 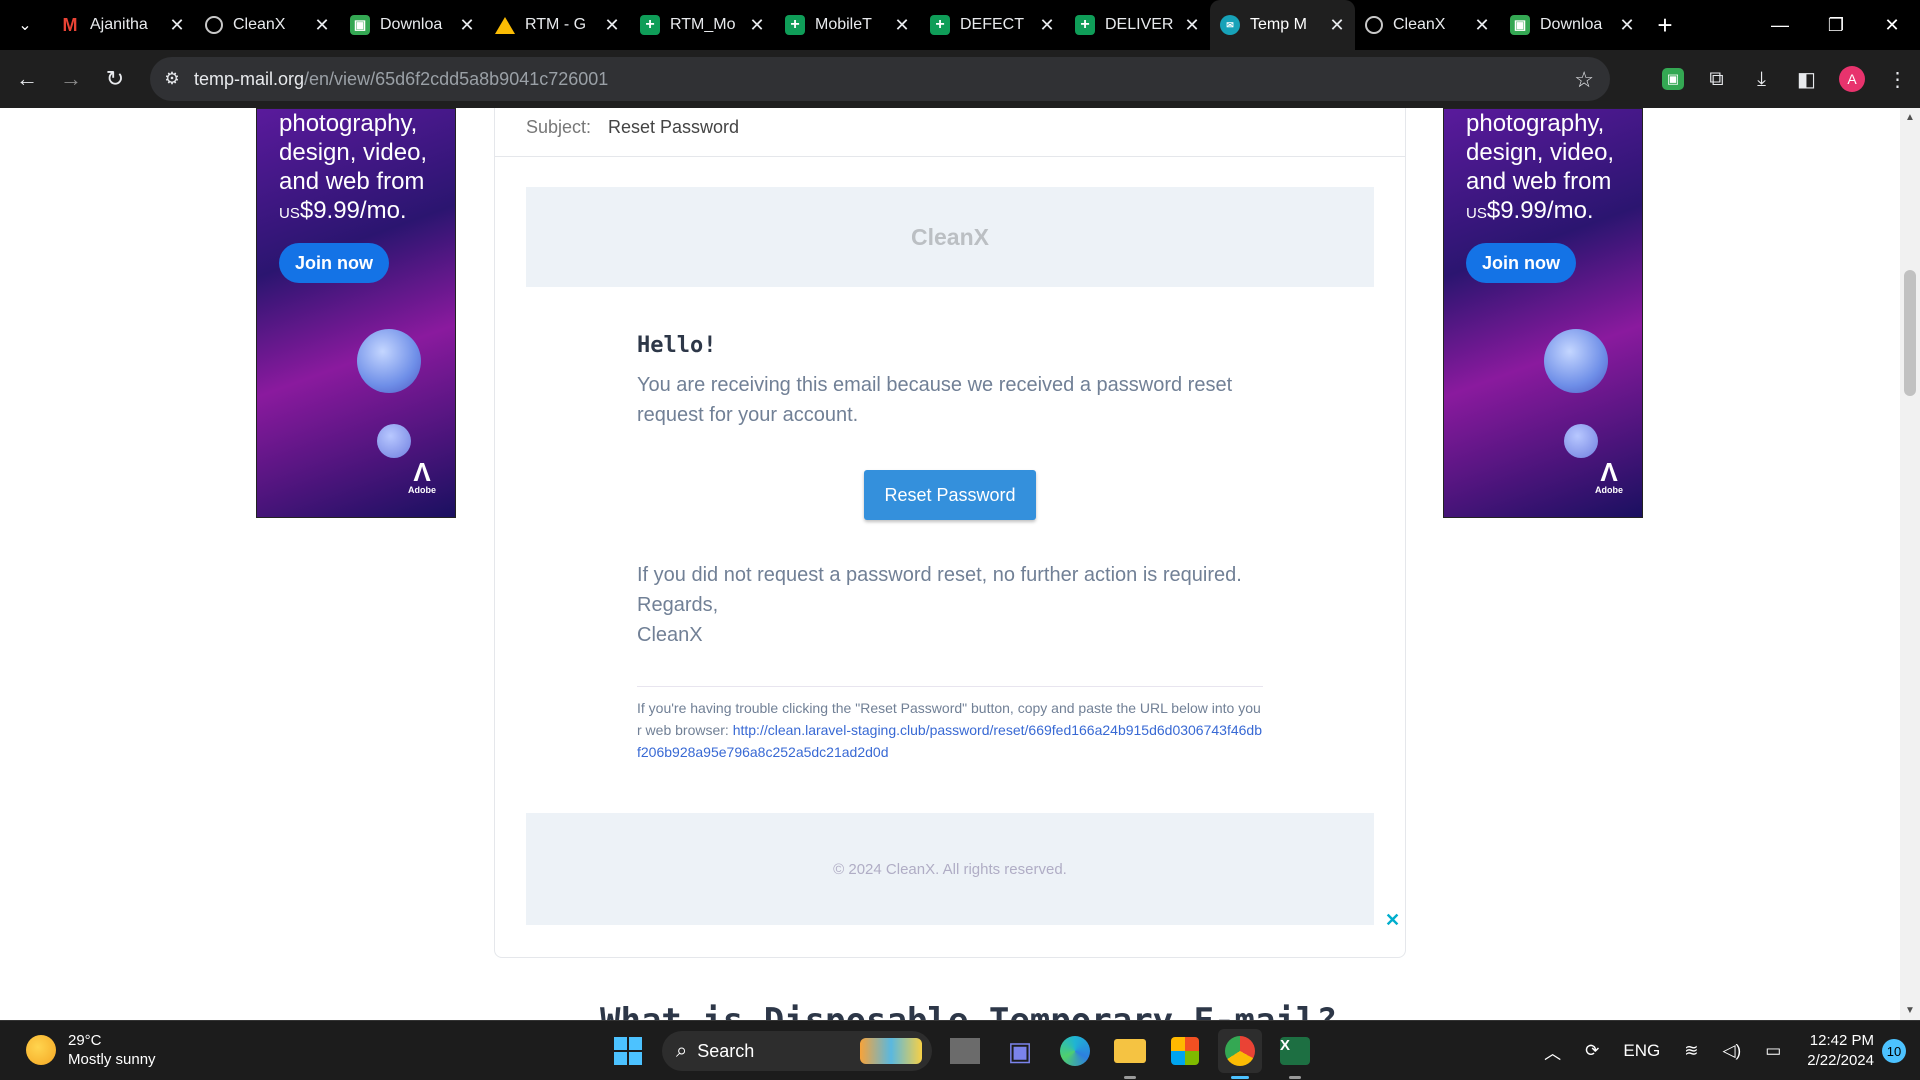 What do you see at coordinates (965, 1051) in the screenshot?
I see `task-view-icon` at bounding box center [965, 1051].